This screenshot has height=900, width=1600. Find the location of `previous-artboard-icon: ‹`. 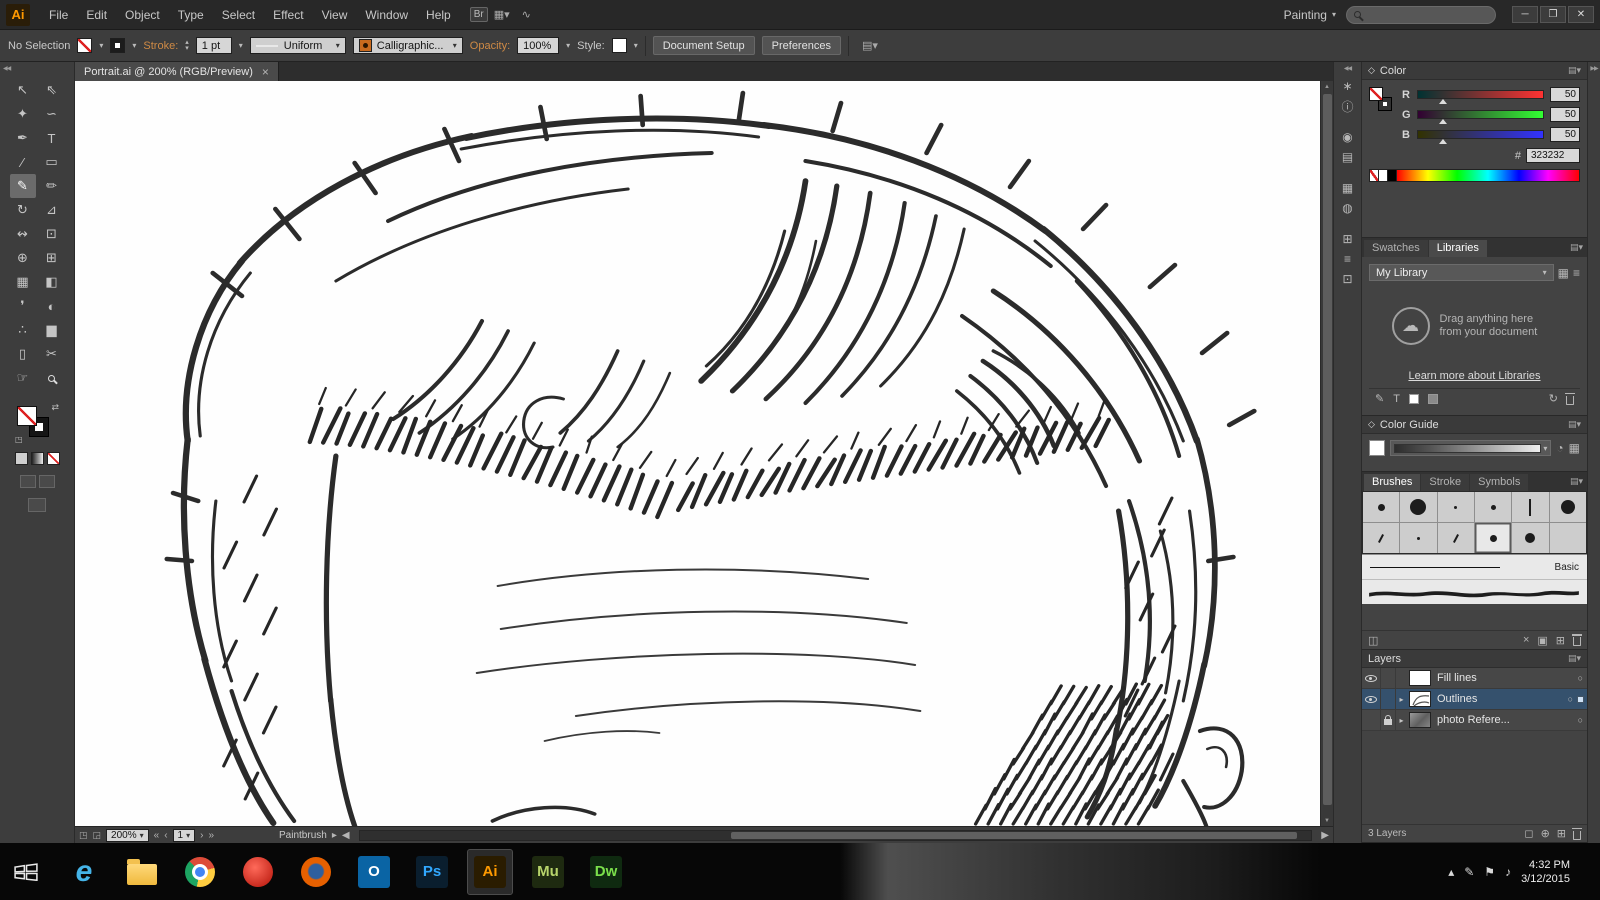

previous-artboard-icon: ‹ is located at coordinates (165, 835).